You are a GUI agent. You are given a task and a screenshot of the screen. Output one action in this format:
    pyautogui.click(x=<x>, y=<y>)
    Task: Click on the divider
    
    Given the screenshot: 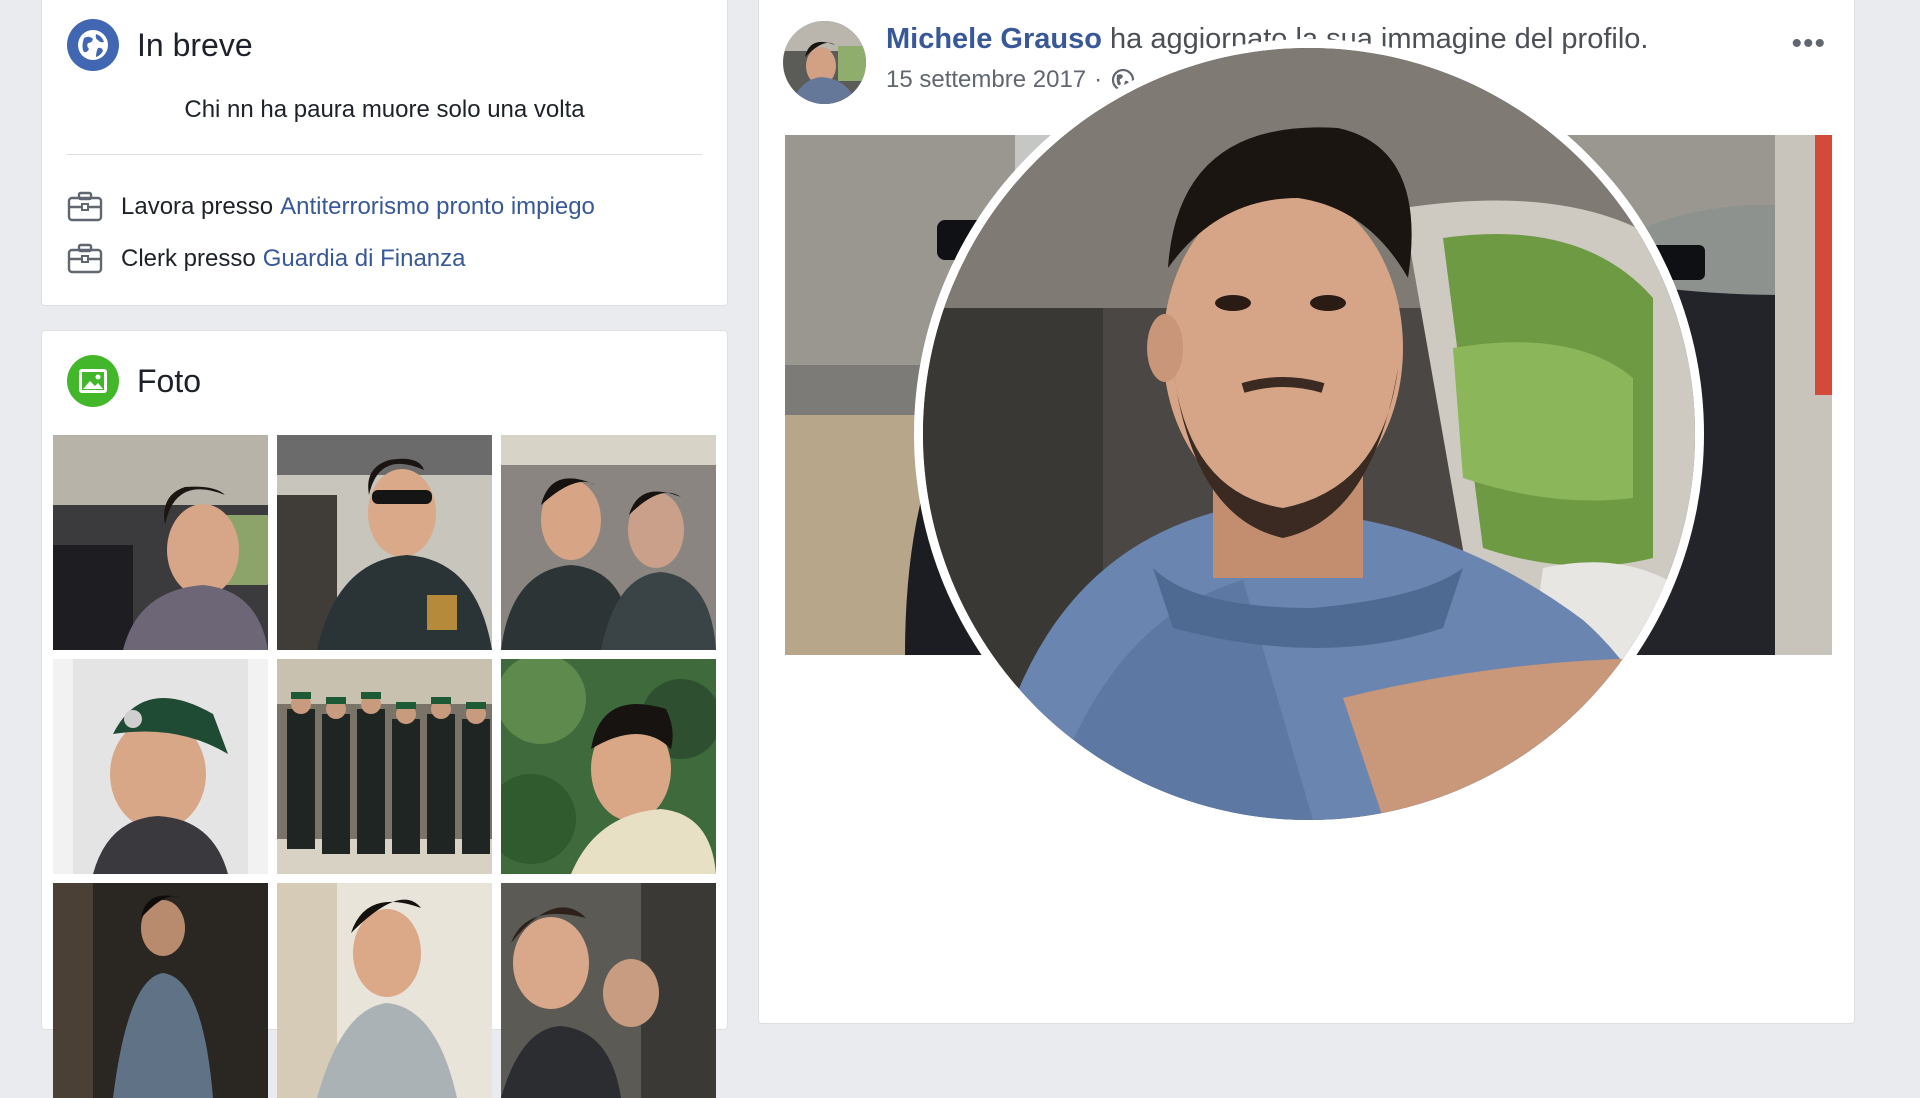 What is the action you would take?
    pyautogui.click(x=384, y=154)
    